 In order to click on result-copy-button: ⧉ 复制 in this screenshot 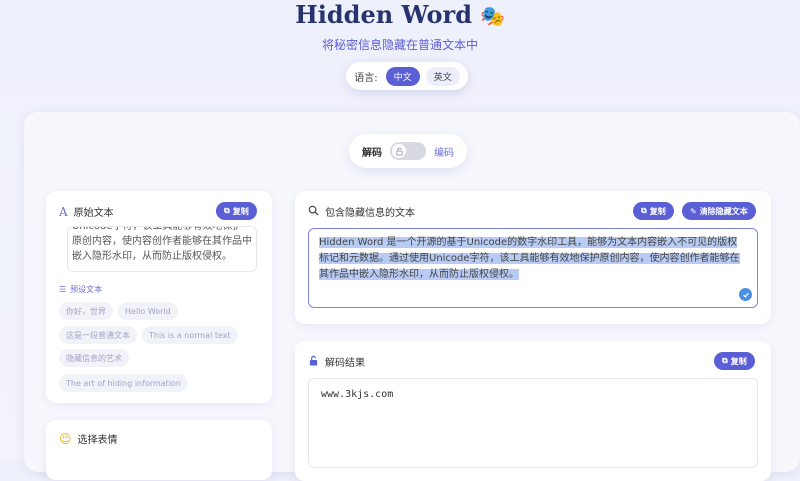, I will do `click(734, 361)`.